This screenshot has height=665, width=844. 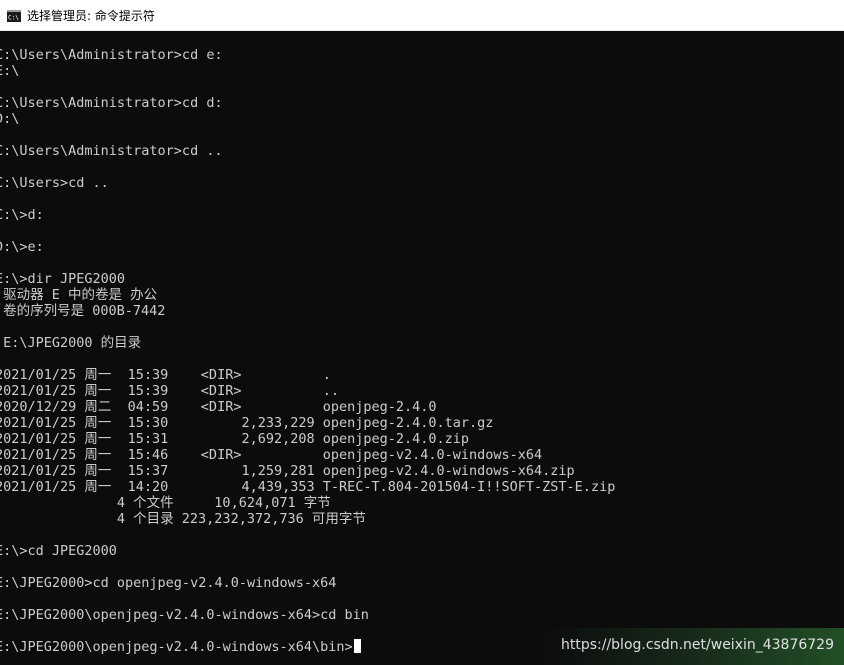 I want to click on console-line: E:\>dir JPEG2000, so click(x=63, y=279).